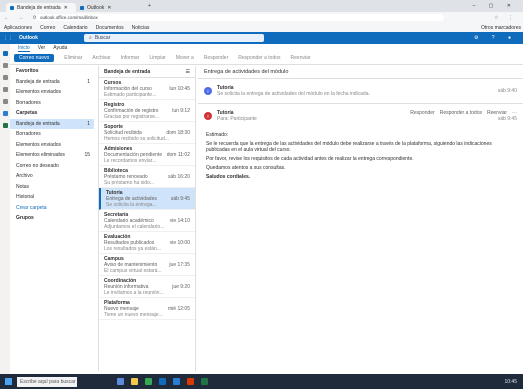 The image size is (523, 389). I want to click on window-controls-icon: – ▢ ✕, so click(495, 6).